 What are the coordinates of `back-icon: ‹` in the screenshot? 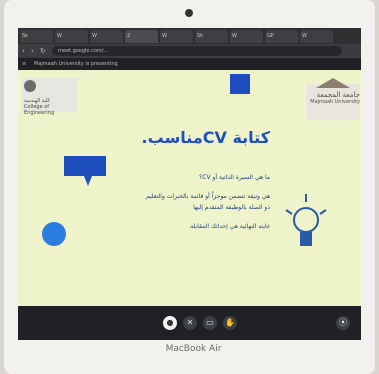 It's located at (23, 51).